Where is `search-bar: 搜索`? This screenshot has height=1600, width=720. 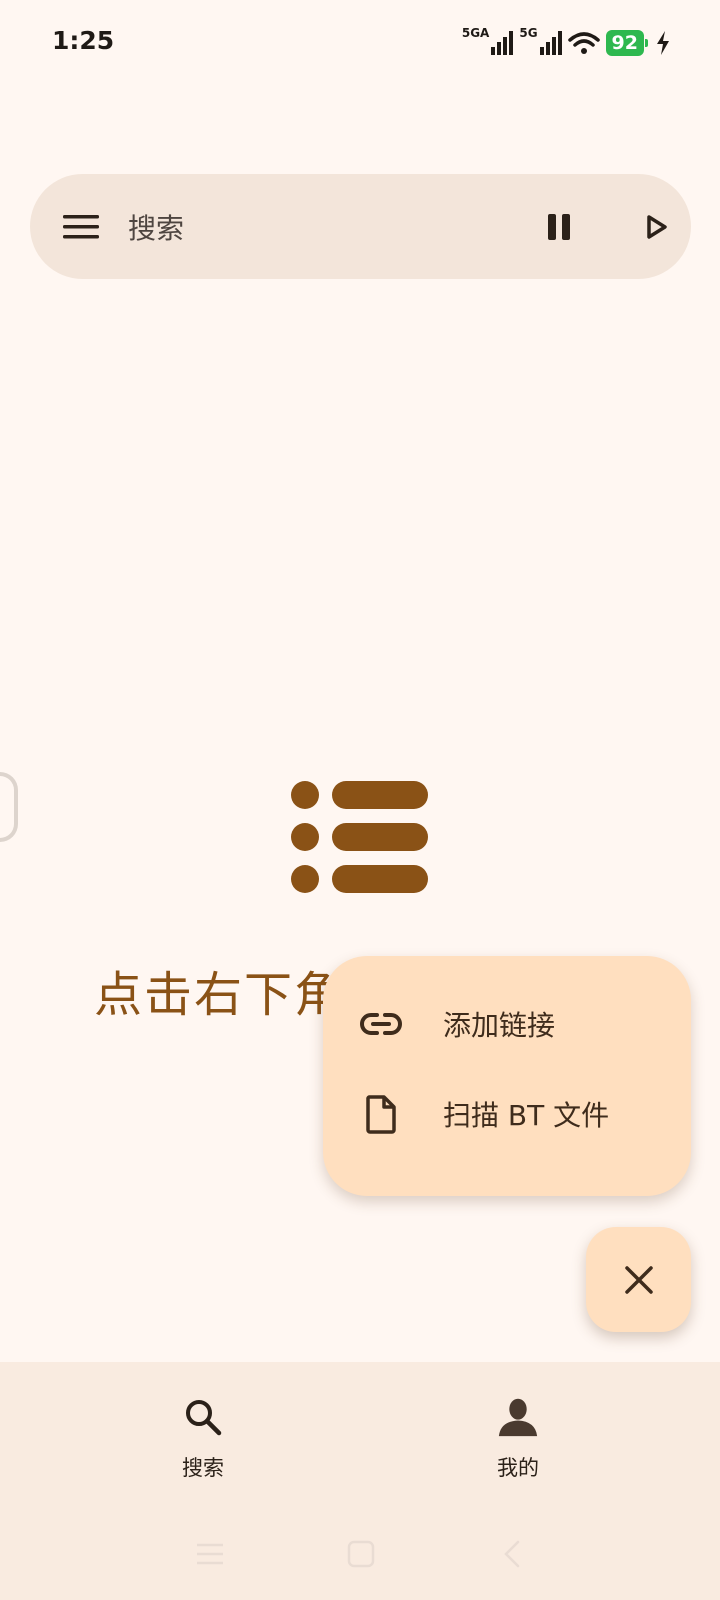 search-bar: 搜索 is located at coordinates (360, 226).